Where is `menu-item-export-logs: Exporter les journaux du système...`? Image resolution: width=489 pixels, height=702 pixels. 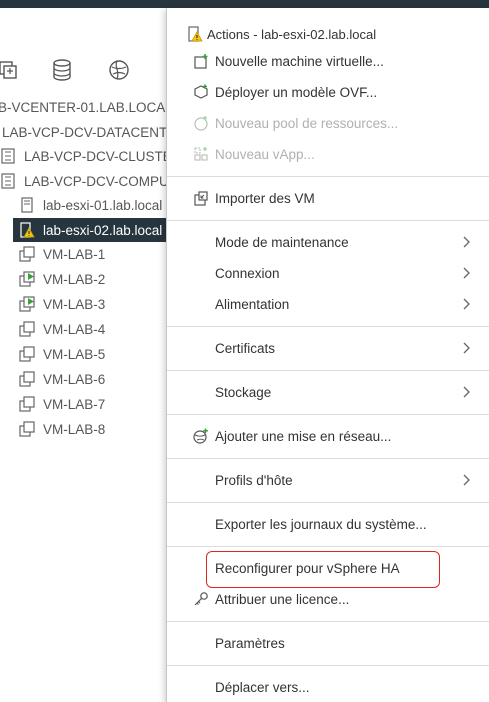 menu-item-export-logs: Exporter les journaux du système... is located at coordinates (328, 524).